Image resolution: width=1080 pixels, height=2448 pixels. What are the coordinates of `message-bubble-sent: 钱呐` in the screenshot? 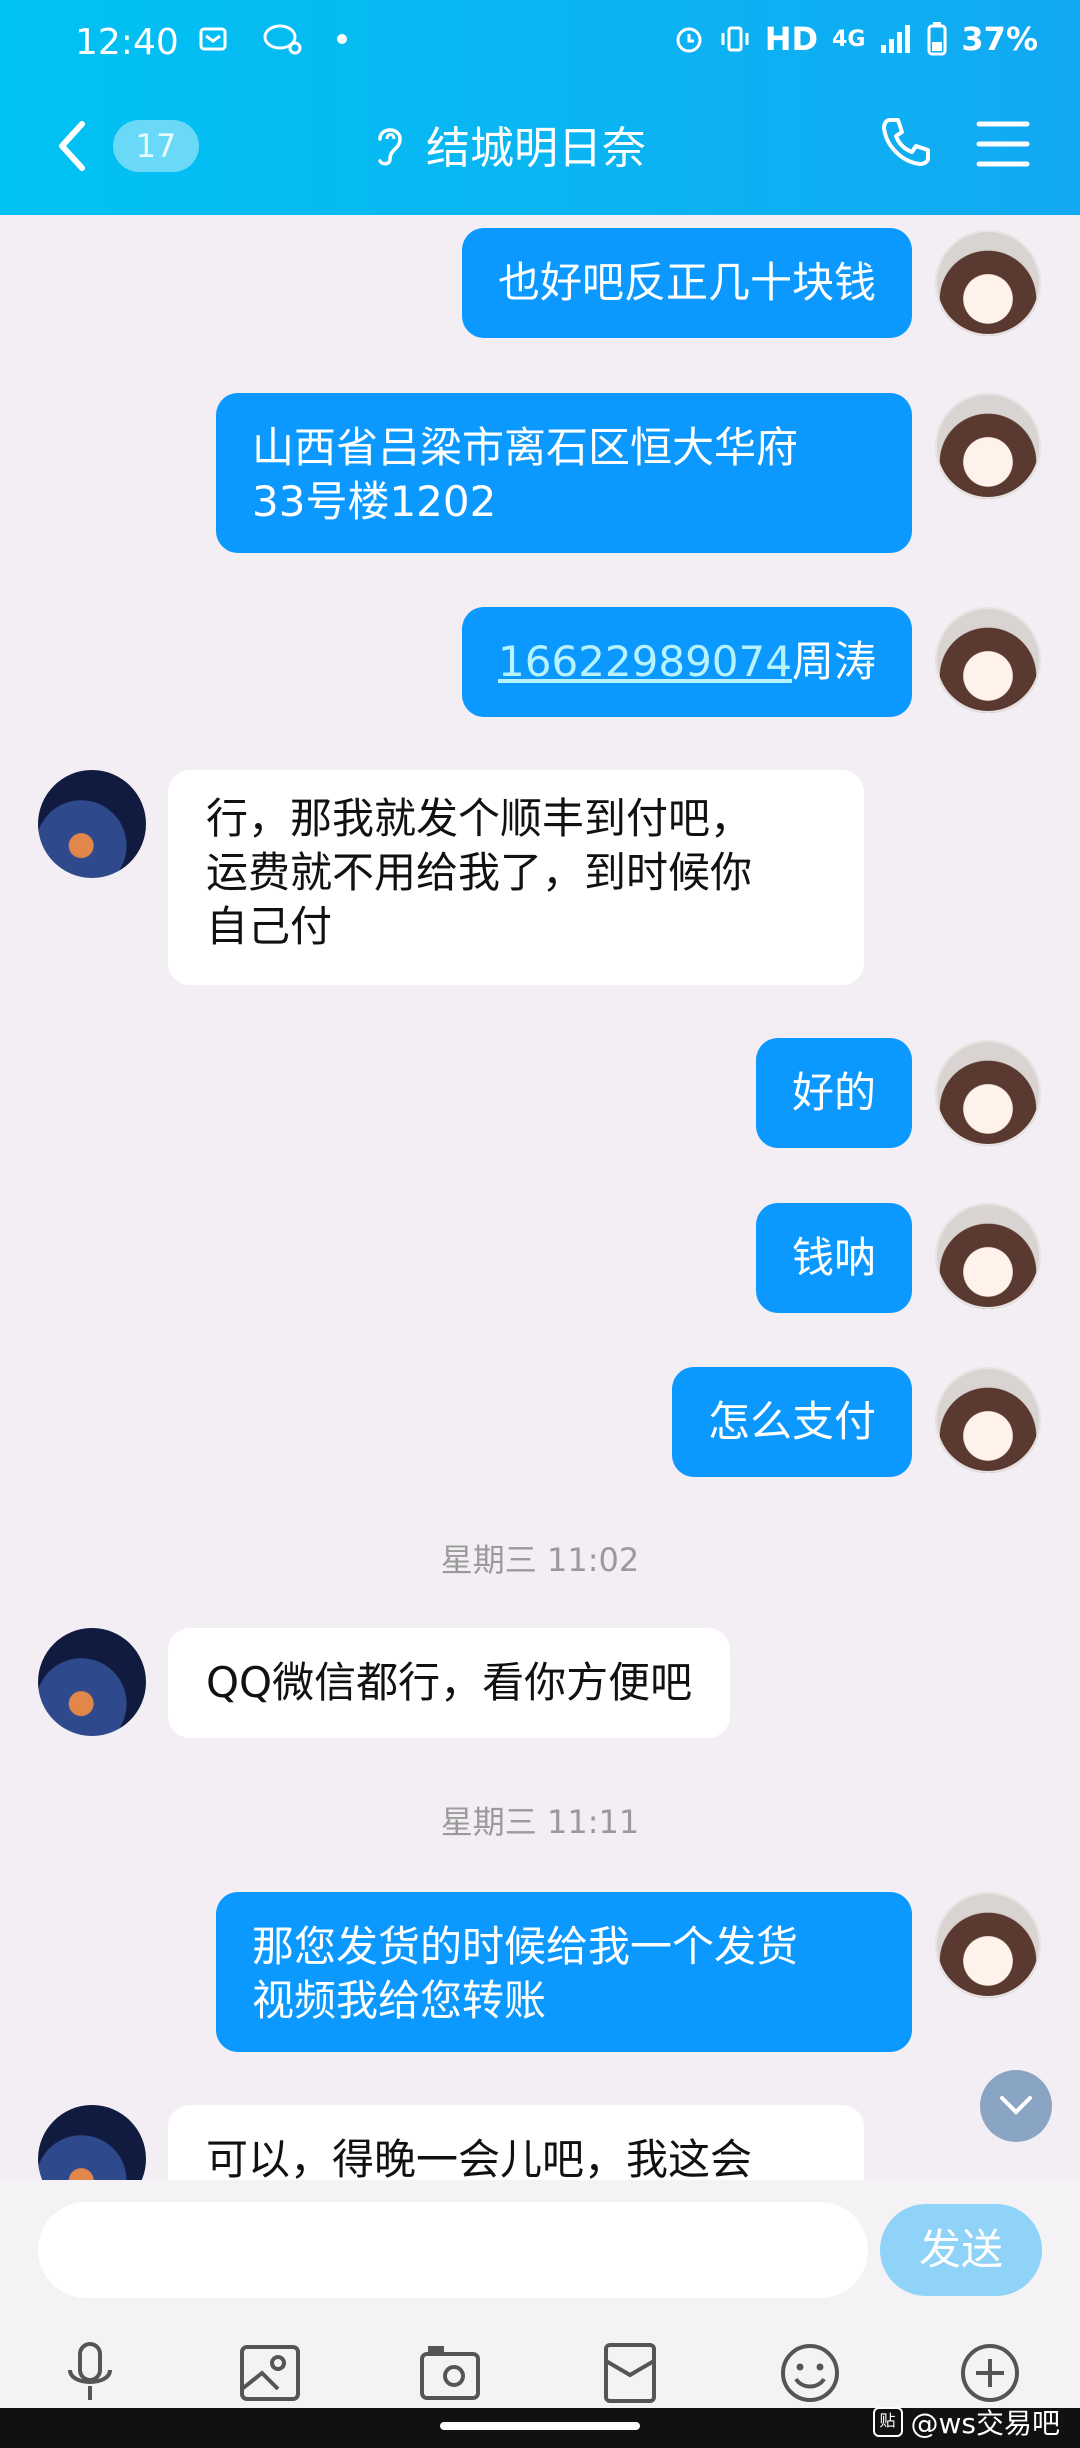 It's located at (833, 1258).